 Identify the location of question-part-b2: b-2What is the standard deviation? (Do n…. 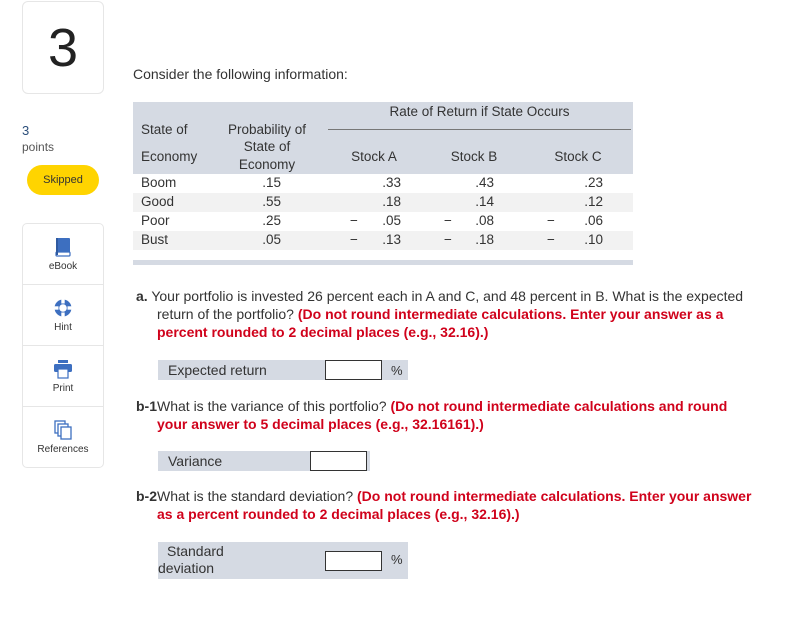
(446, 505).